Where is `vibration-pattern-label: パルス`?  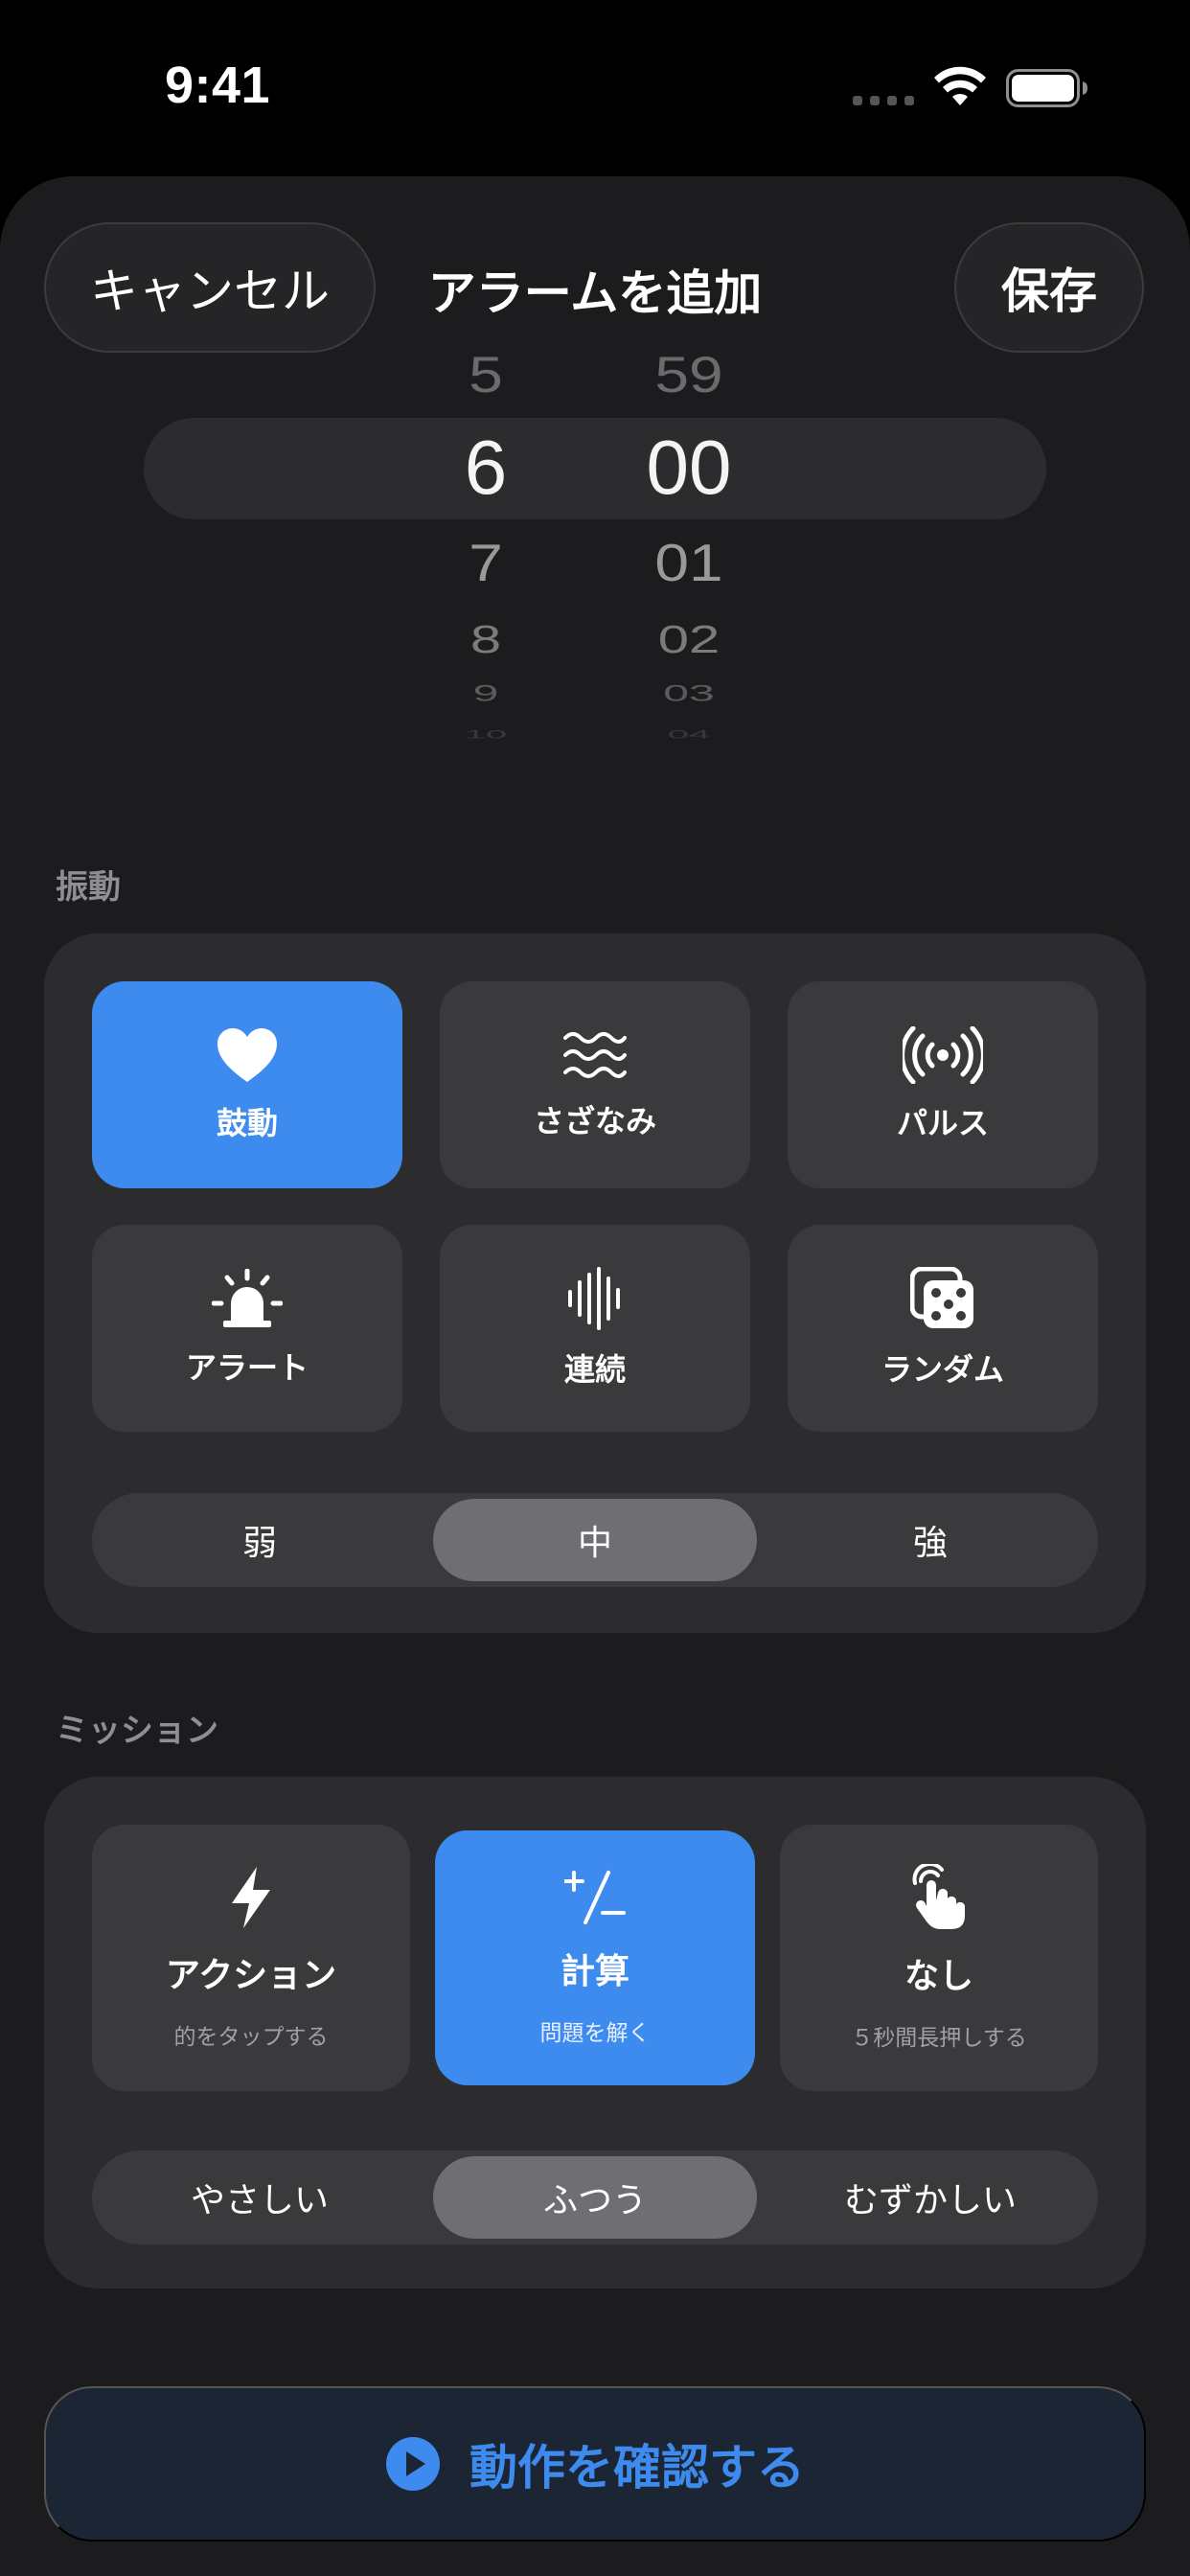
vibration-pattern-label: パルス is located at coordinates (943, 1123).